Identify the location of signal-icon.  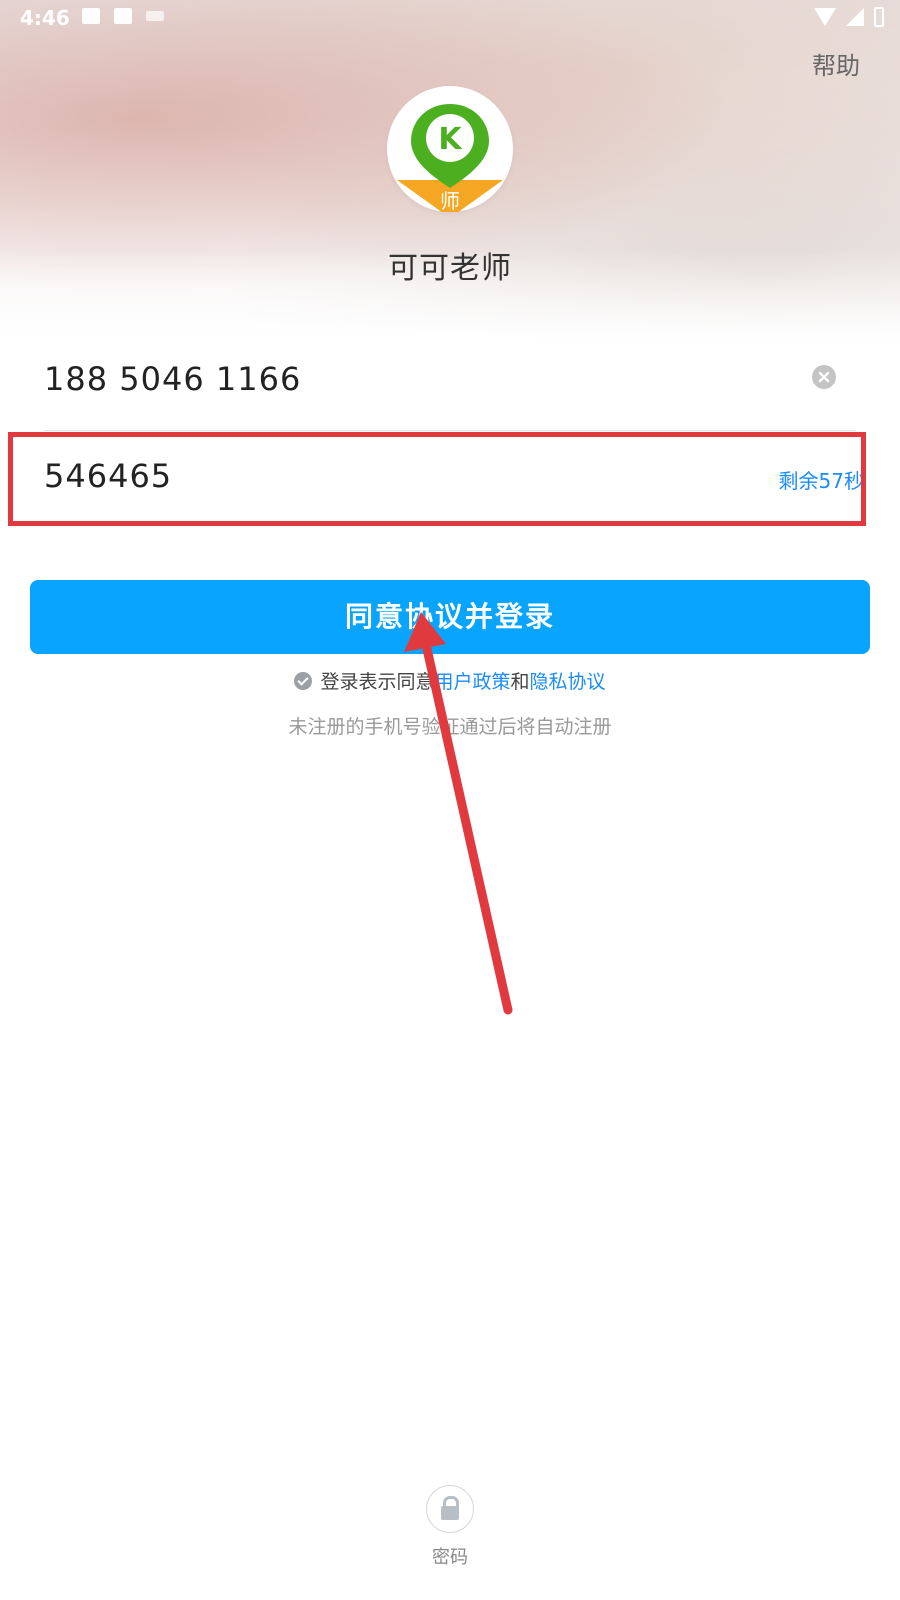
(855, 17).